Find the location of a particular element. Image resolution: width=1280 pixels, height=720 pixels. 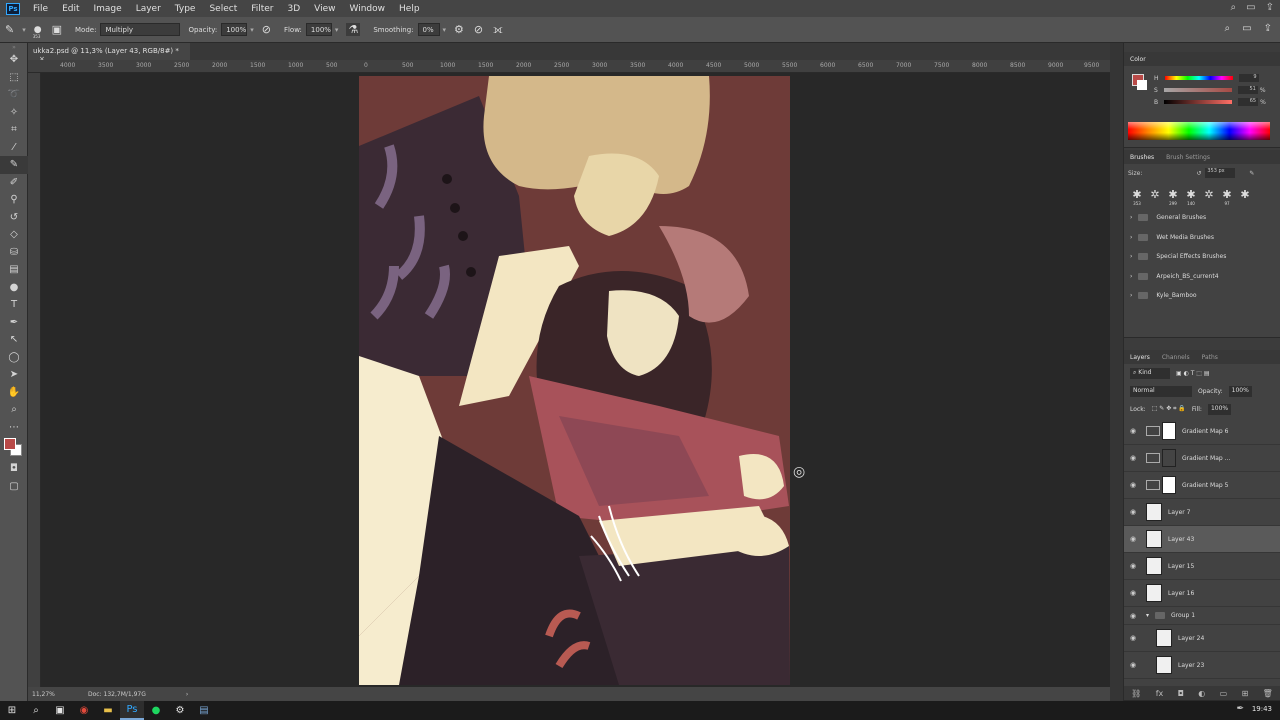

menu-help: Help is located at coordinates (409, 9).